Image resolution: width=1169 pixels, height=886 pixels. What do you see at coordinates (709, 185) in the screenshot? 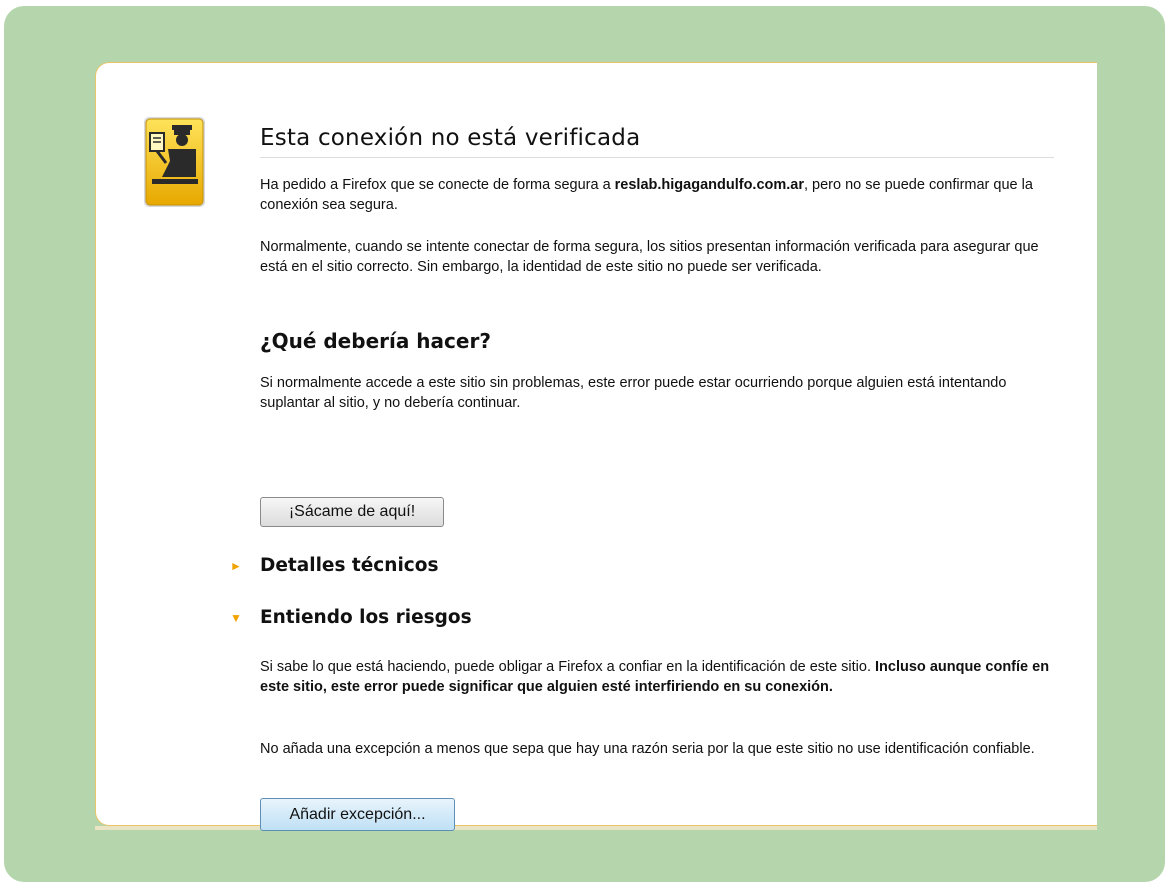
I see `intro-hostname: reslab.higagandulfo.com.ar` at bounding box center [709, 185].